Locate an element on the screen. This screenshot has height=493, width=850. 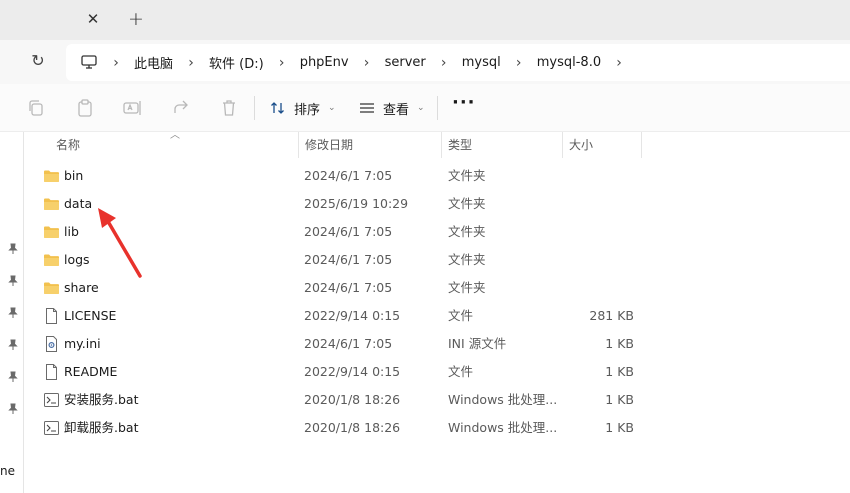
breadcrumb-item: server is located at coordinates (405, 62).